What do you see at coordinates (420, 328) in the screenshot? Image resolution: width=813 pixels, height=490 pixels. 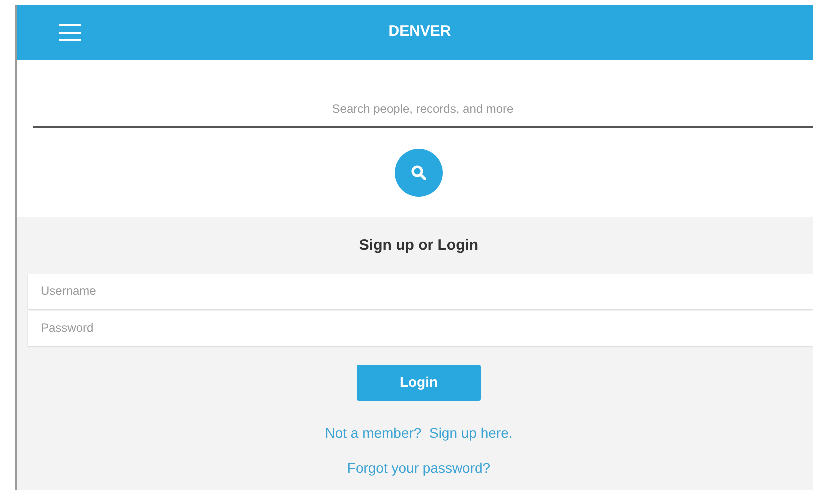 I see `password-field: Password` at bounding box center [420, 328].